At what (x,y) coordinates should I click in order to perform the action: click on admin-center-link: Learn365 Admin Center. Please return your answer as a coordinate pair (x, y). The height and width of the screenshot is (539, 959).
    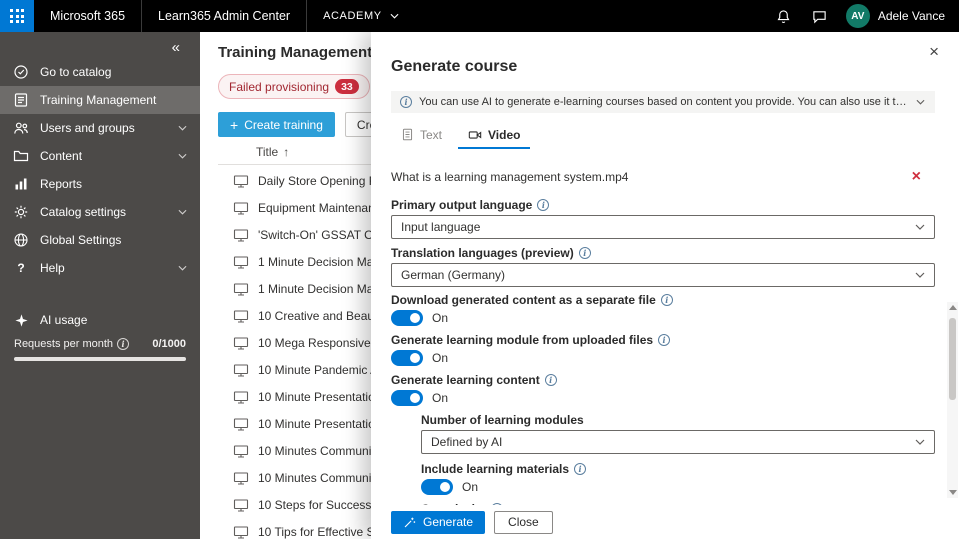
    Looking at the image, I should click on (223, 16).